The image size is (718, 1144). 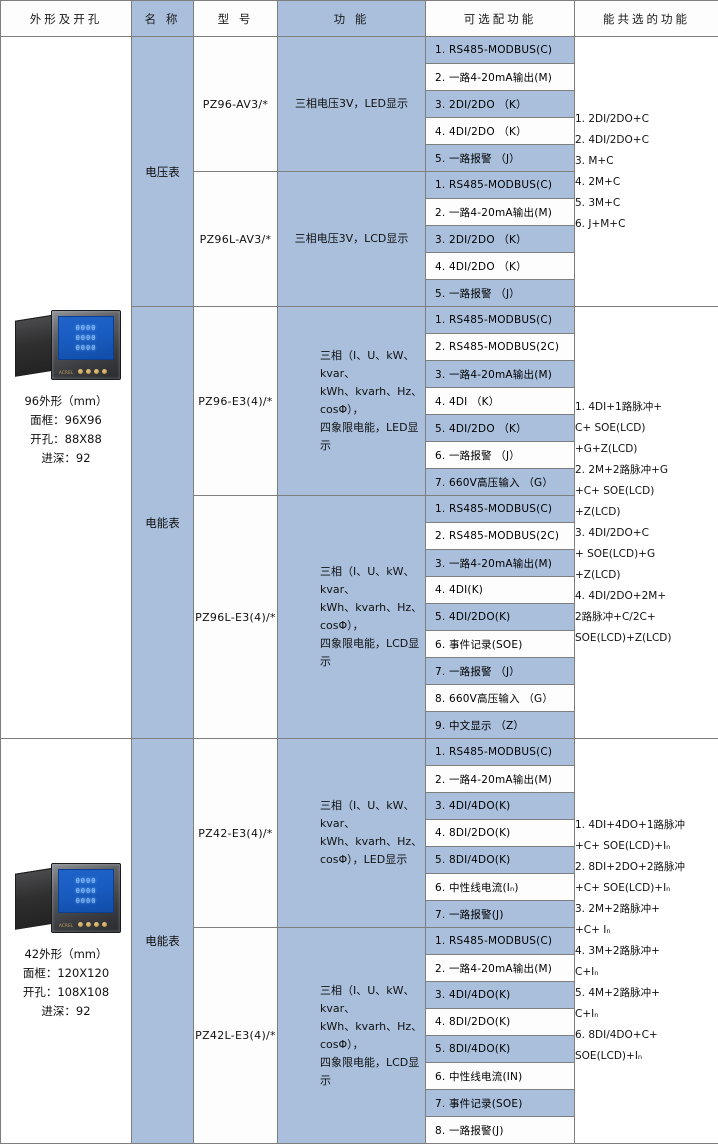 What do you see at coordinates (500, 725) in the screenshot?
I see `optional-function-item: 9. 中文显示 （Z）` at bounding box center [500, 725].